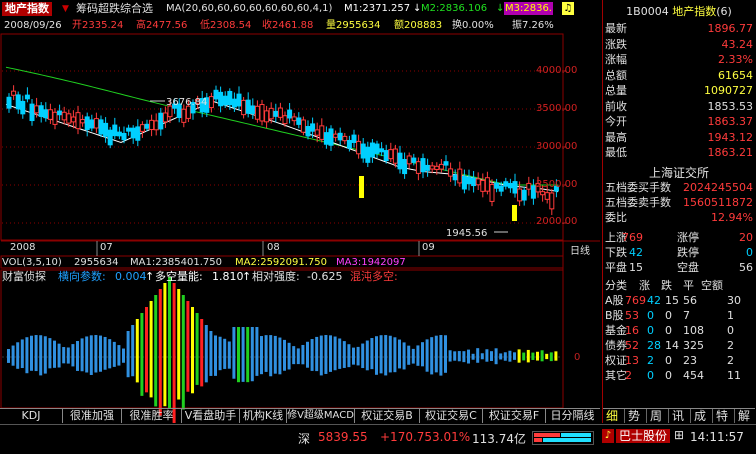 The width and height of the screenshot is (756, 454). Describe the element at coordinates (616, 90) in the screenshot. I see `quote-row-label: 总量` at that location.